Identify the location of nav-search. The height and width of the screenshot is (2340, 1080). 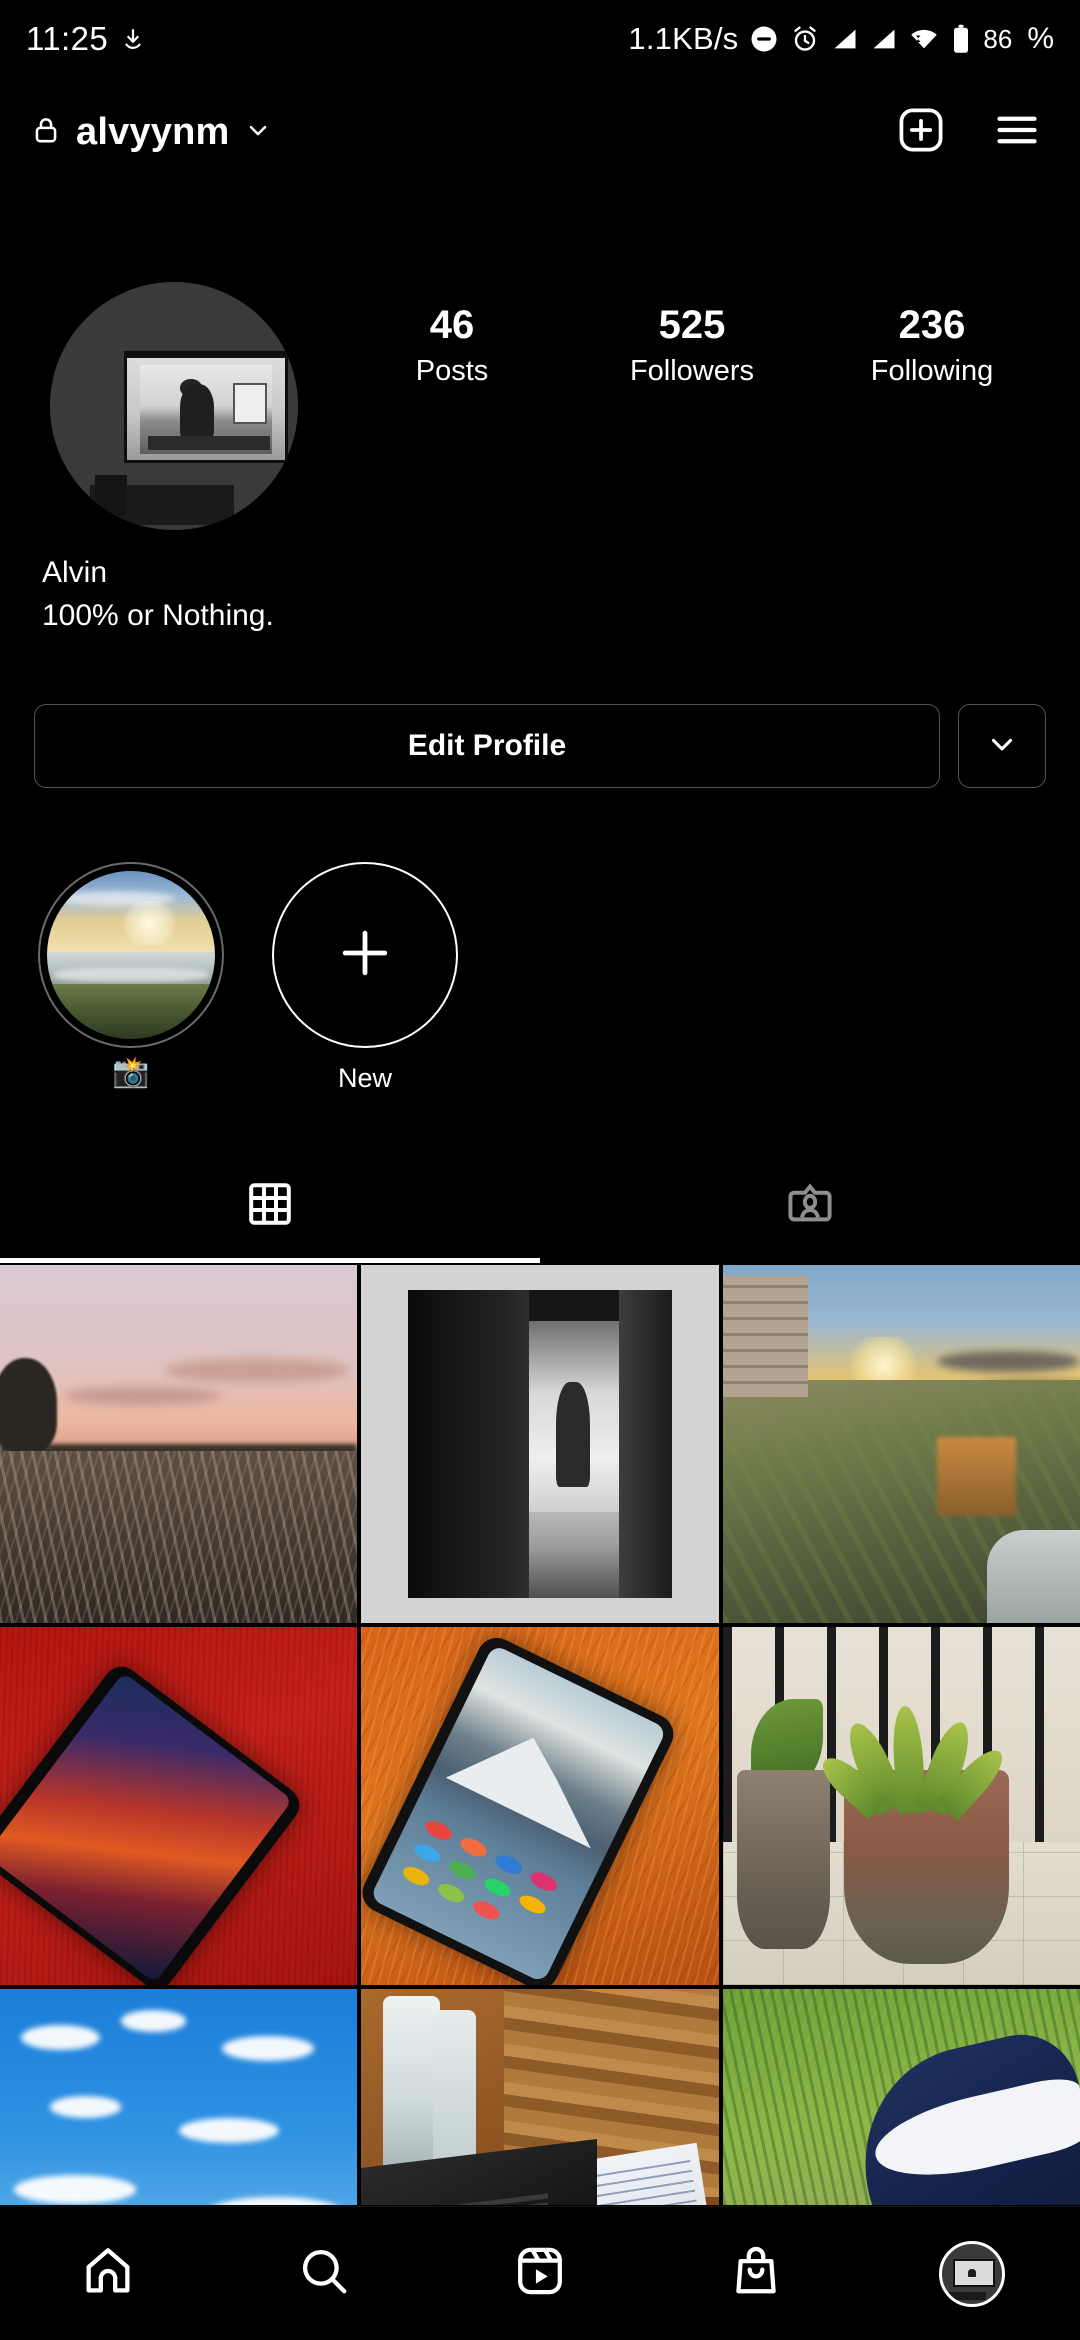
(324, 2273).